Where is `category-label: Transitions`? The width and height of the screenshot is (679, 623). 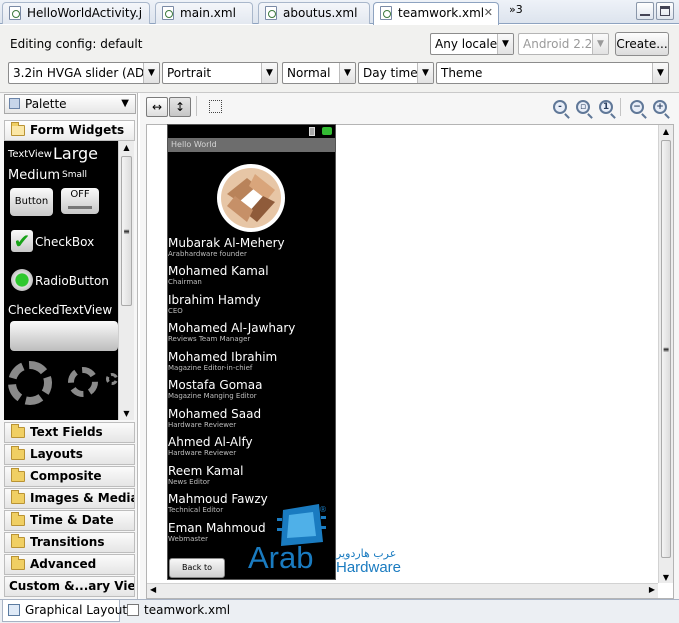 category-label: Transitions is located at coordinates (67, 542).